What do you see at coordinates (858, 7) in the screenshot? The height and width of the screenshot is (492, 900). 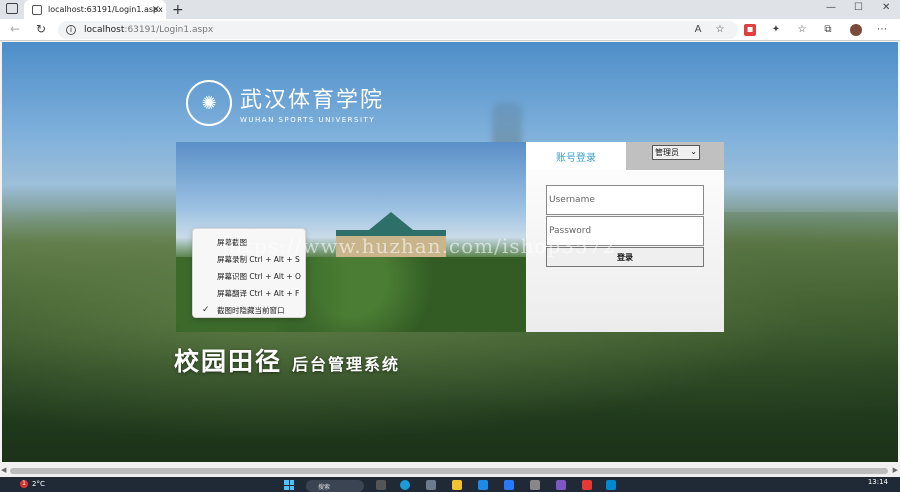 I see `maximize-window-button: ☐` at bounding box center [858, 7].